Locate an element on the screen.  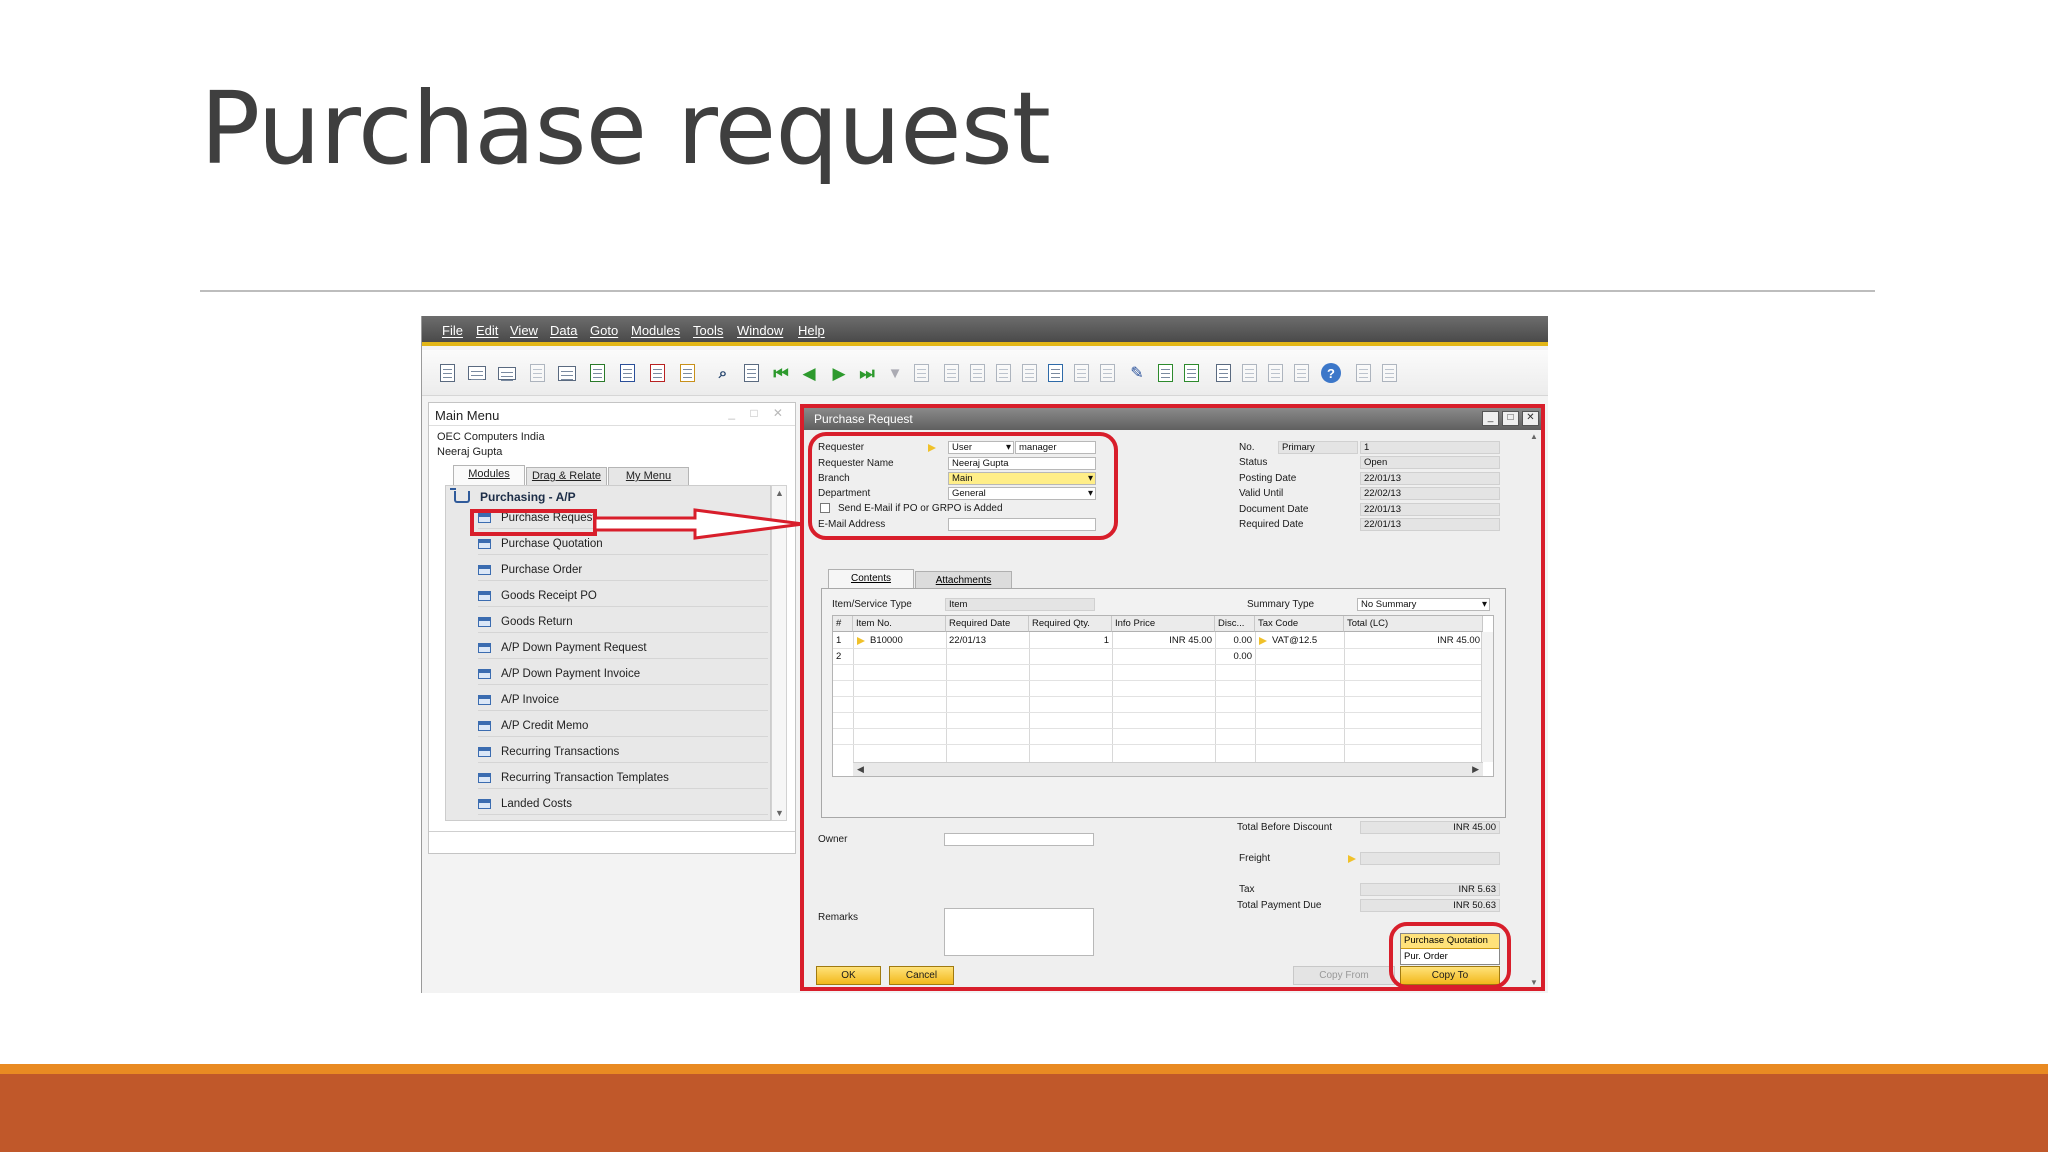
find-icon: ⌕ is located at coordinates (723, 373).